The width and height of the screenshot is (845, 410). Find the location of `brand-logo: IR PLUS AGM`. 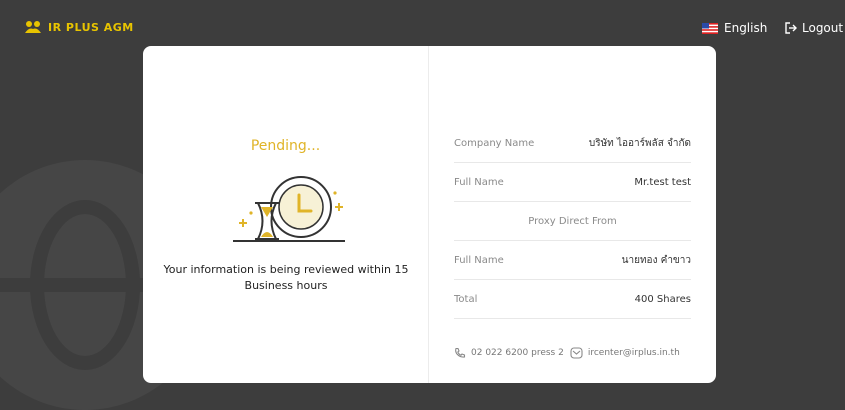

brand-logo: IR PLUS AGM is located at coordinates (79, 27).